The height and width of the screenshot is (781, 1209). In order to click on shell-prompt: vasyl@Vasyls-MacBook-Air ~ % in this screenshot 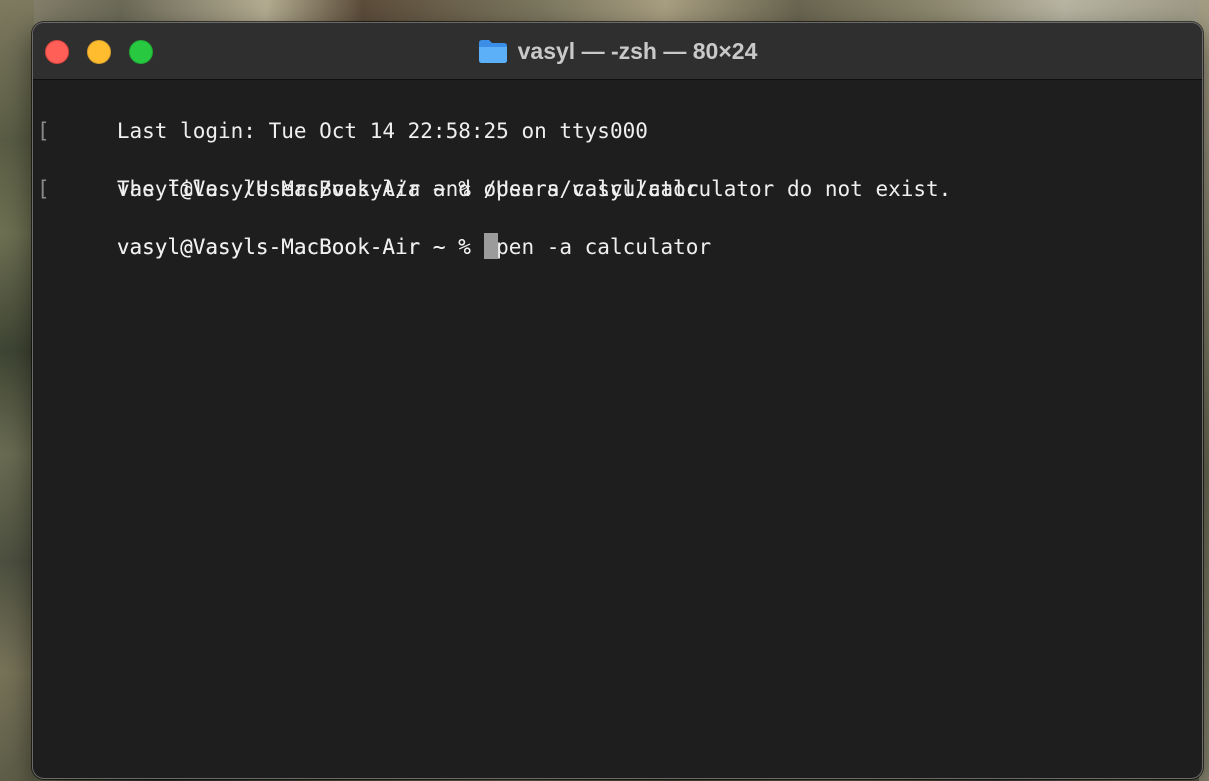, I will do `click(300, 247)`.